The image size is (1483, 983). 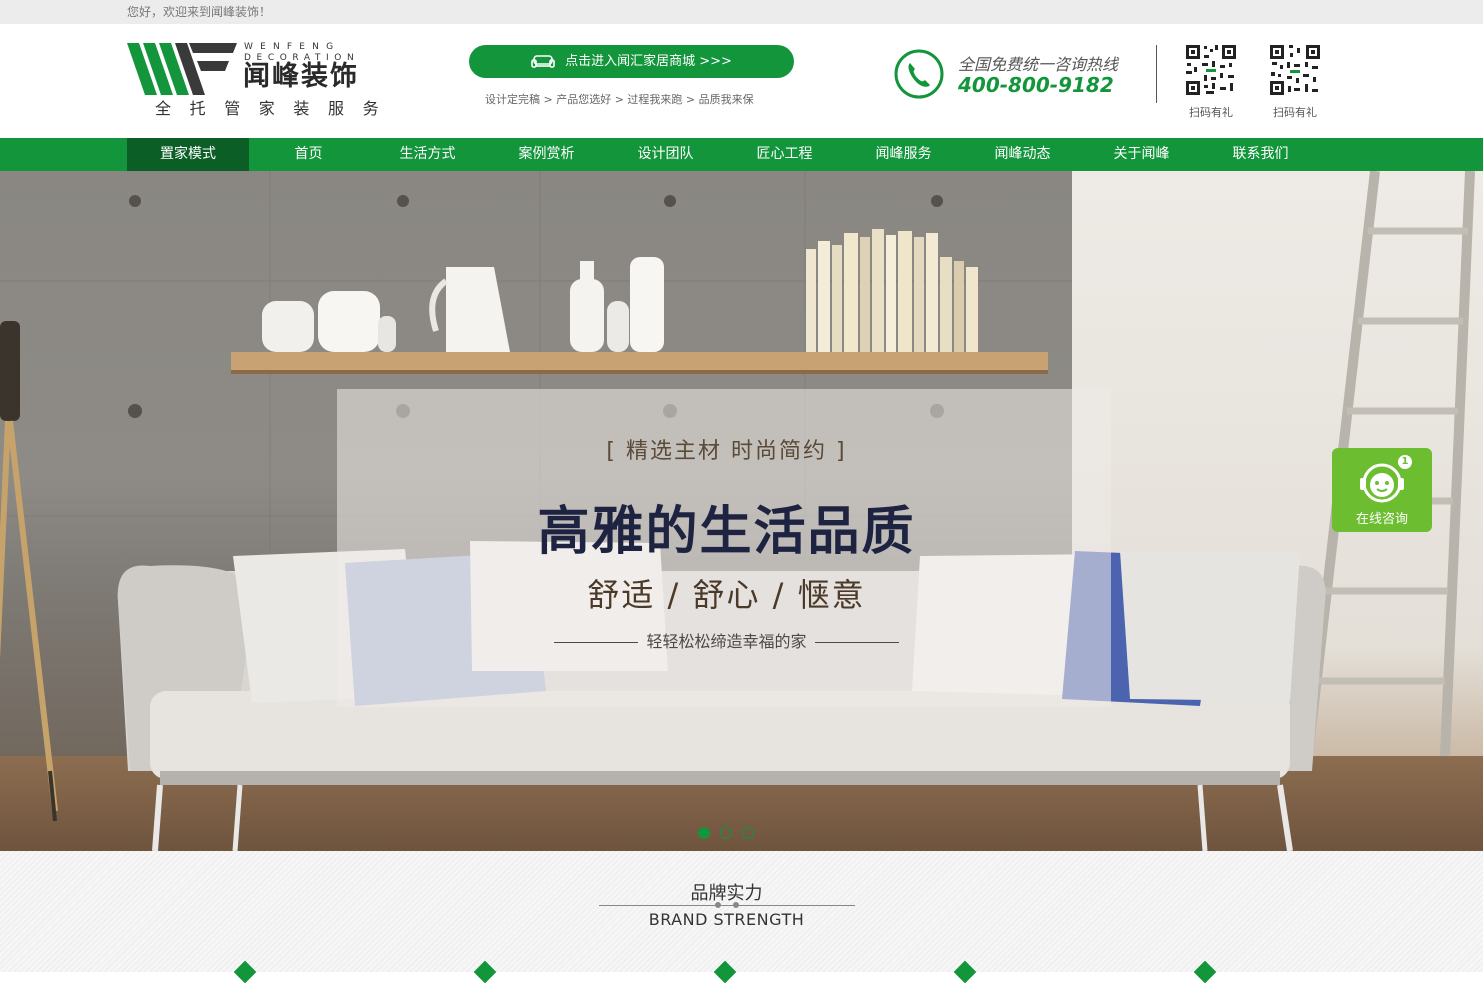 What do you see at coordinates (292, 47) in the screenshot?
I see `logo-en-line1: WENFENG` at bounding box center [292, 47].